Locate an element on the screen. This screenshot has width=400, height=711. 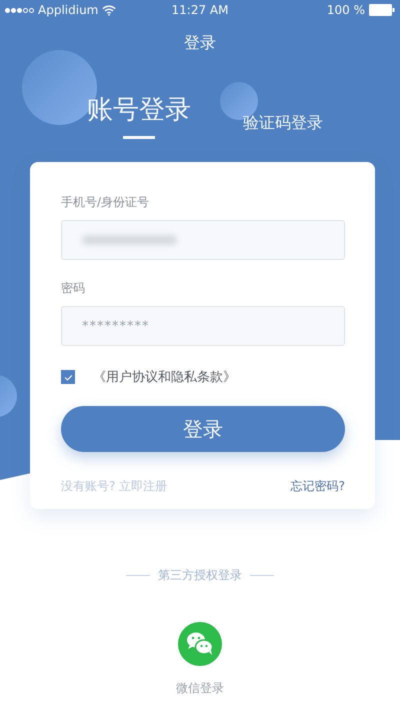
login-tab: 验证码登录 is located at coordinates (283, 127).